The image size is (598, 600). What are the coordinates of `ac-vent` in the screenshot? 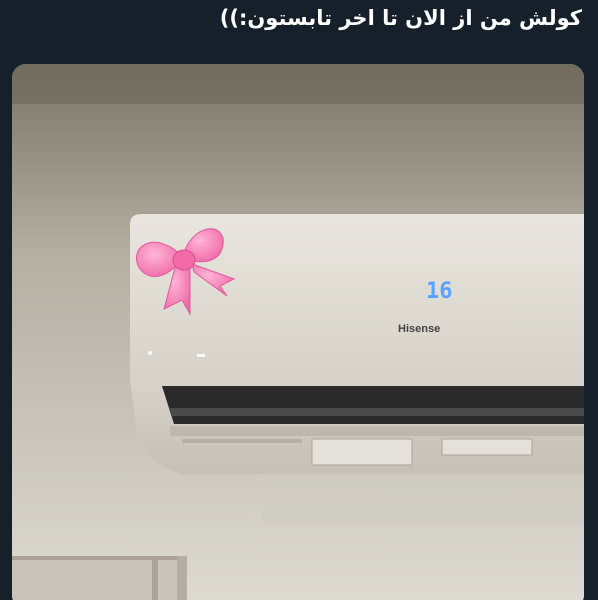 It's located at (373, 405).